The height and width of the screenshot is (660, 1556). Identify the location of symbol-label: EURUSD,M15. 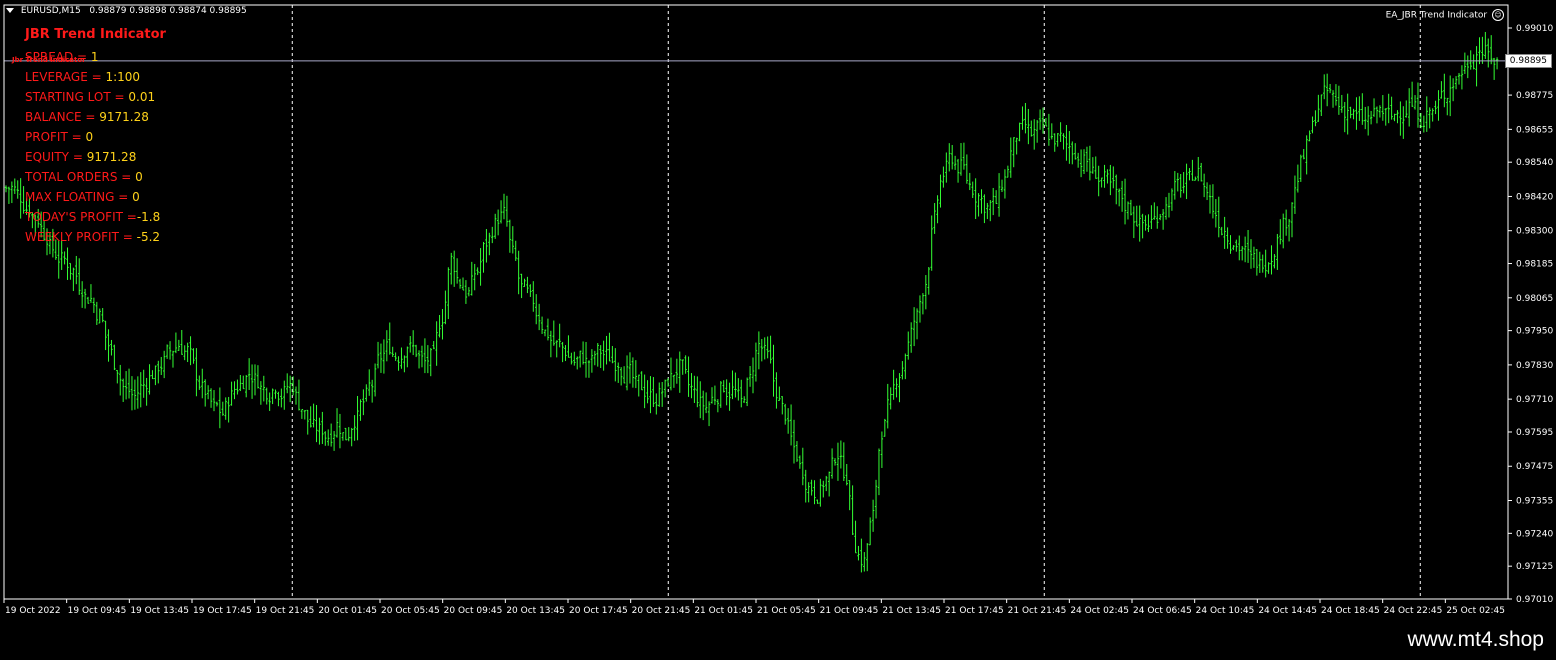
(50, 11).